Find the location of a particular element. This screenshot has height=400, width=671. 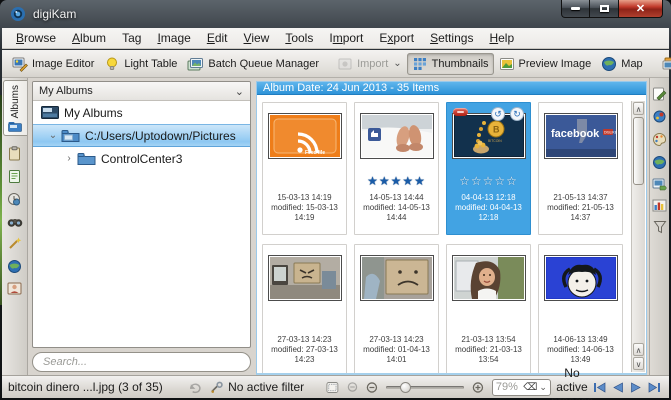

menu-view: View is located at coordinates (257, 38).